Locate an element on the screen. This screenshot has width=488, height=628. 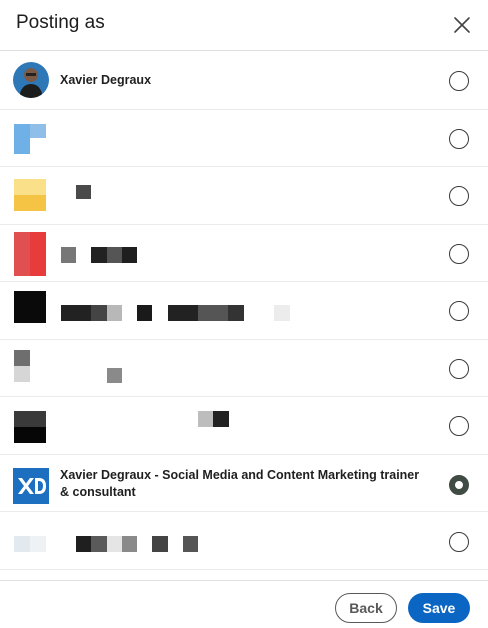
xd-logo-icon is located at coordinates (31, 485).